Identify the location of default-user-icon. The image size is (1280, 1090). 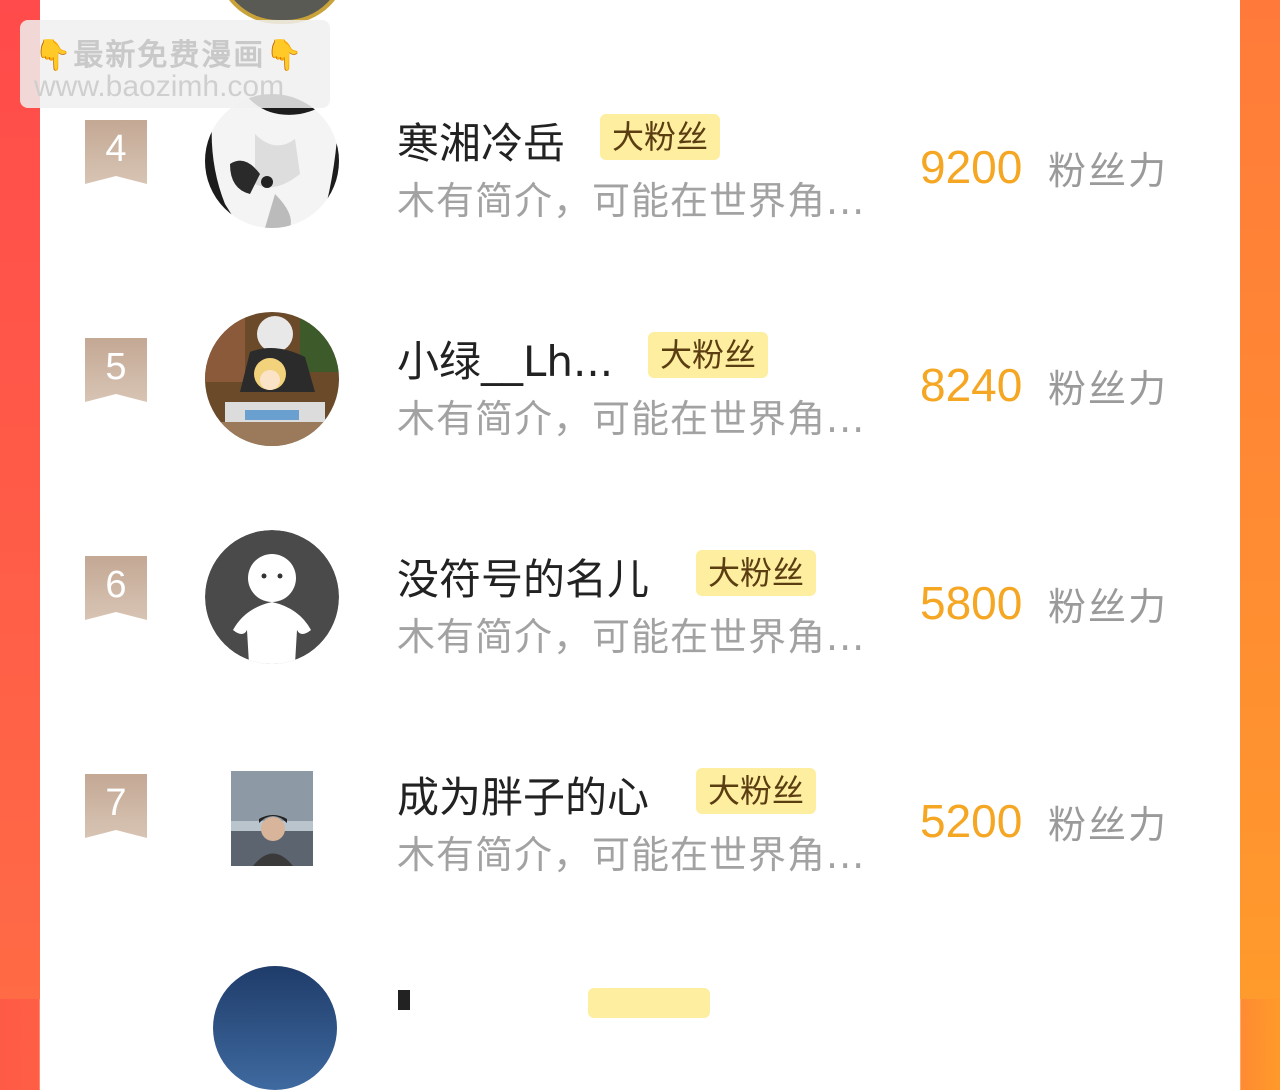
(272, 597).